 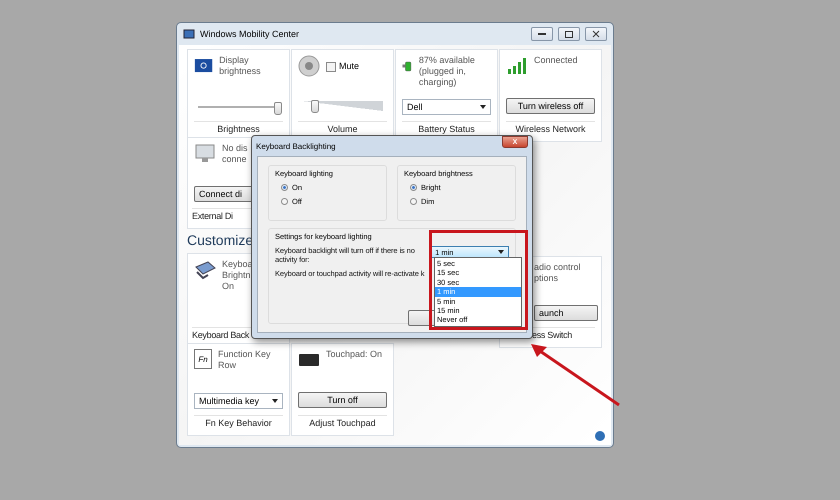 What do you see at coordinates (547, 278) in the screenshot?
I see `tile-label: ptions` at bounding box center [547, 278].